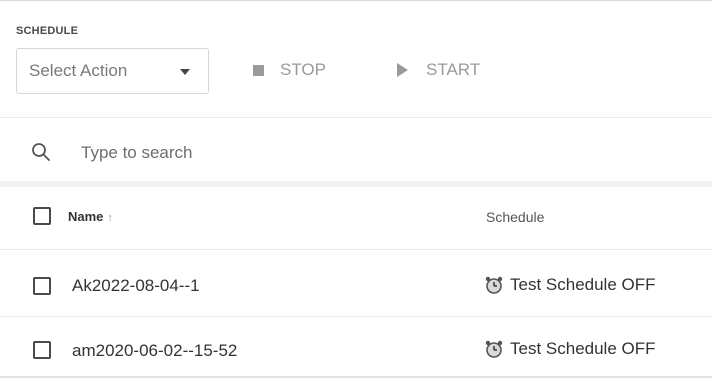 This screenshot has height=381, width=712. Describe the element at coordinates (281, 153) in the screenshot. I see `search-input` at that location.